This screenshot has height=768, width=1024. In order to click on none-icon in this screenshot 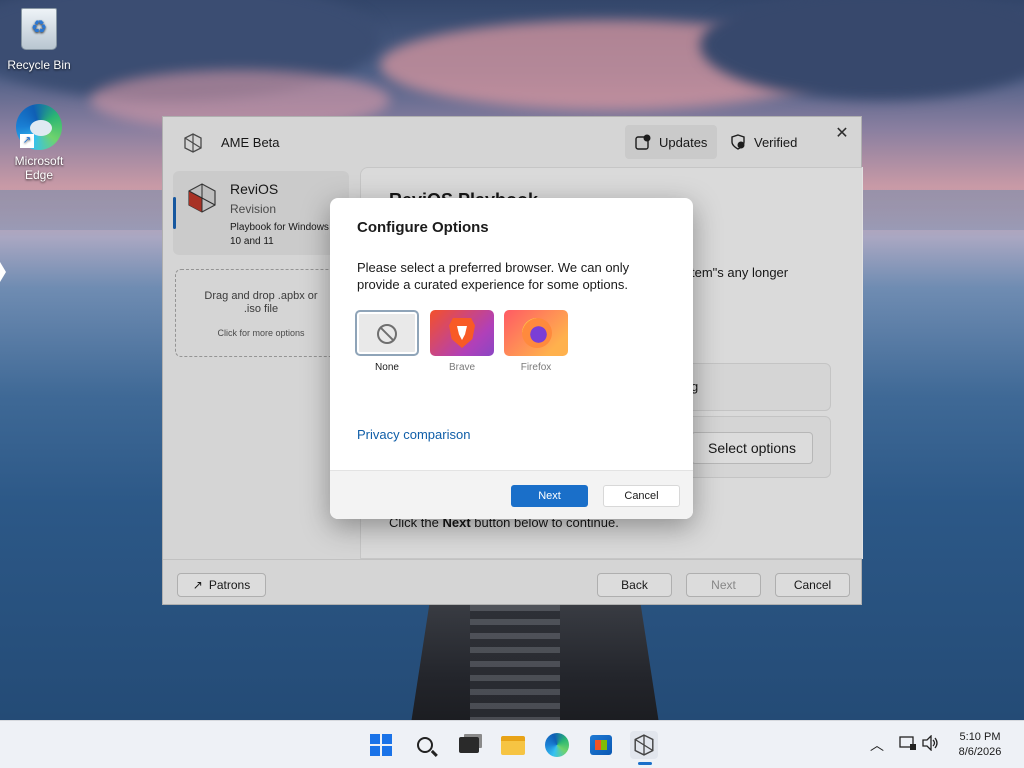, I will do `click(387, 334)`.